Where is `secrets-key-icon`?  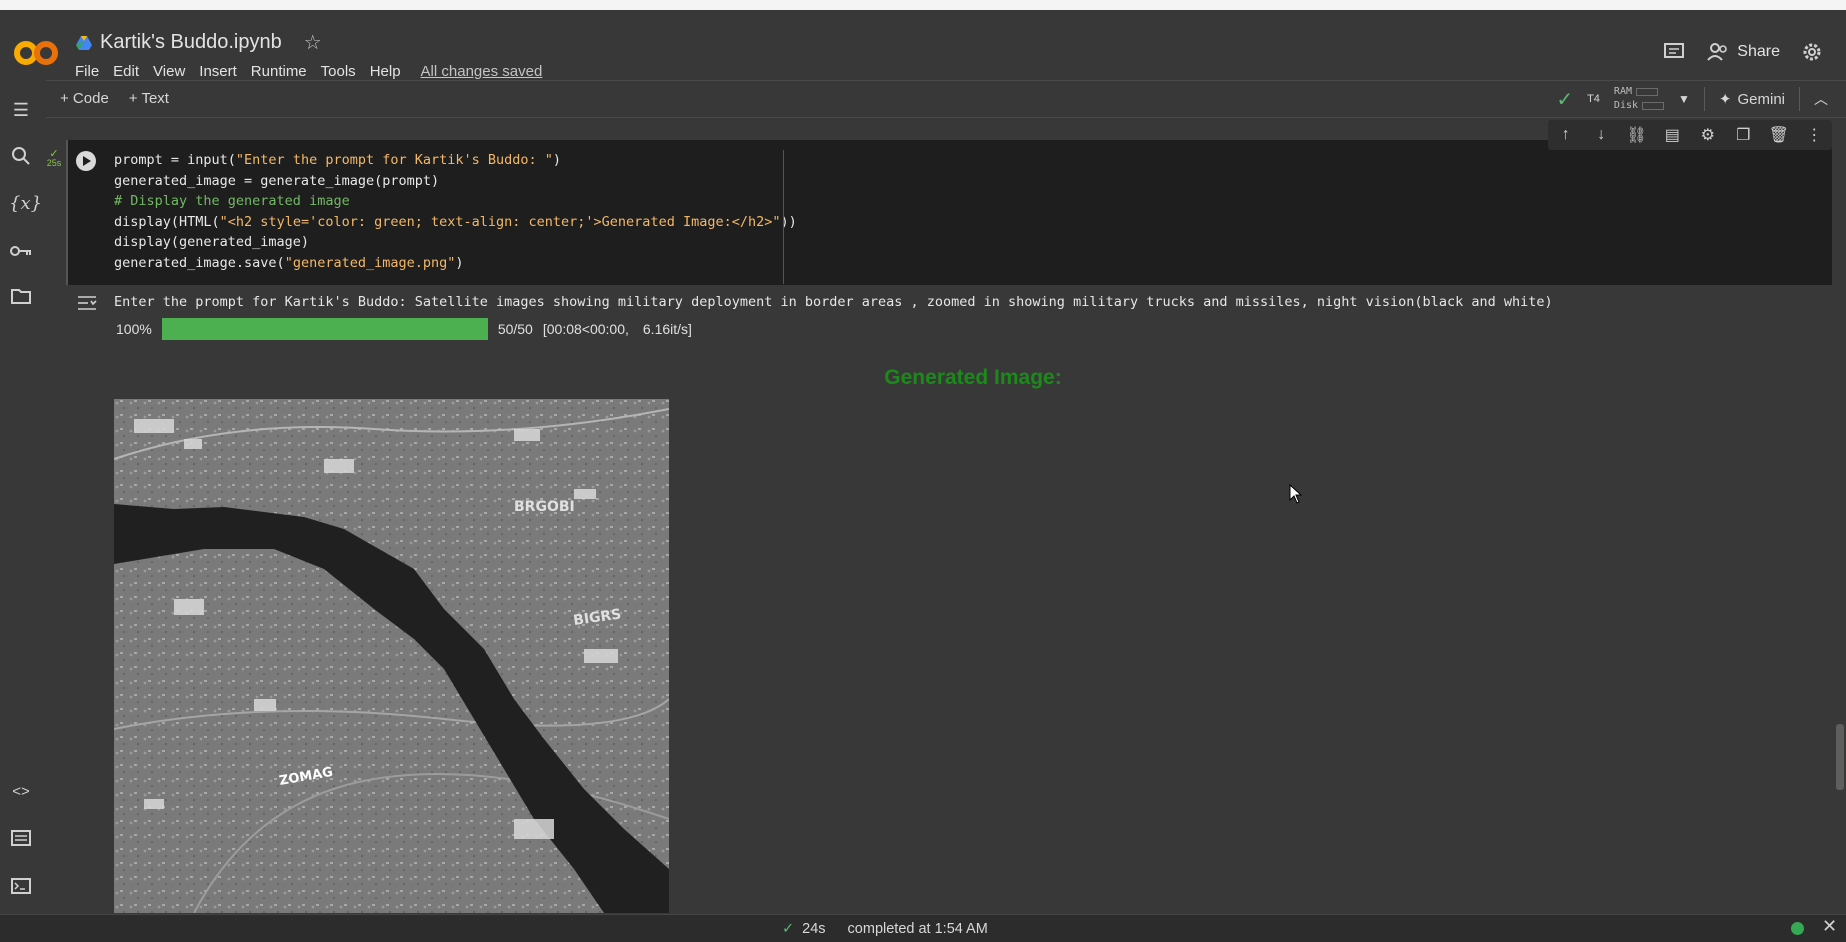 secrets-key-icon is located at coordinates (21, 252).